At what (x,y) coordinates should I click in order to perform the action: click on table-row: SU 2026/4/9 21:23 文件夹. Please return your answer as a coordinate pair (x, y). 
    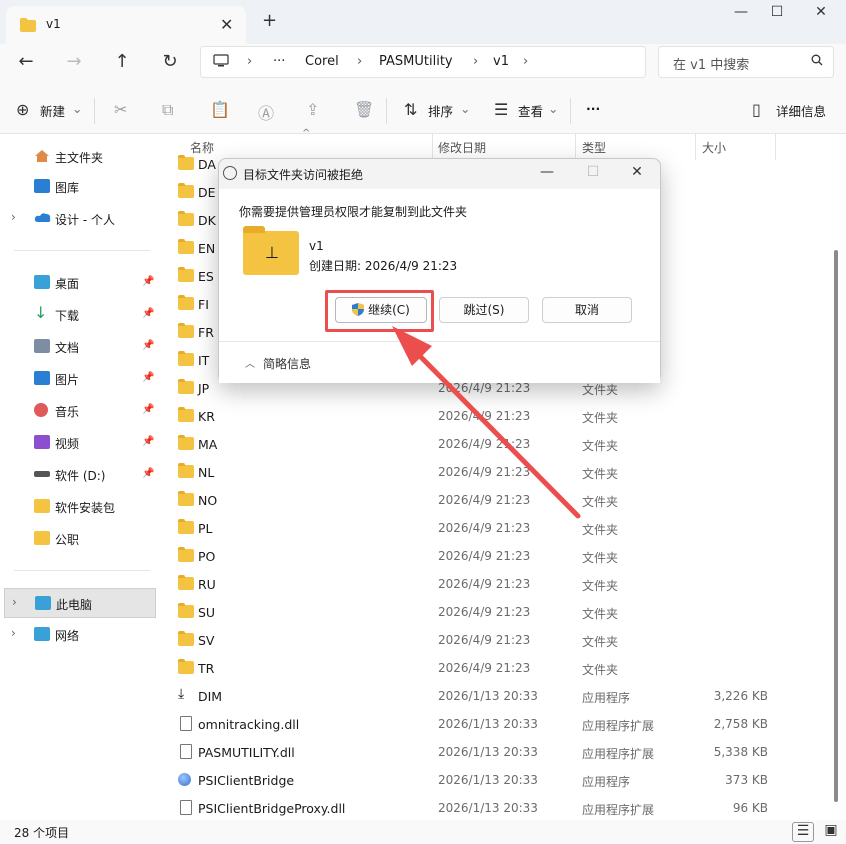
    Looking at the image, I should click on (480, 612).